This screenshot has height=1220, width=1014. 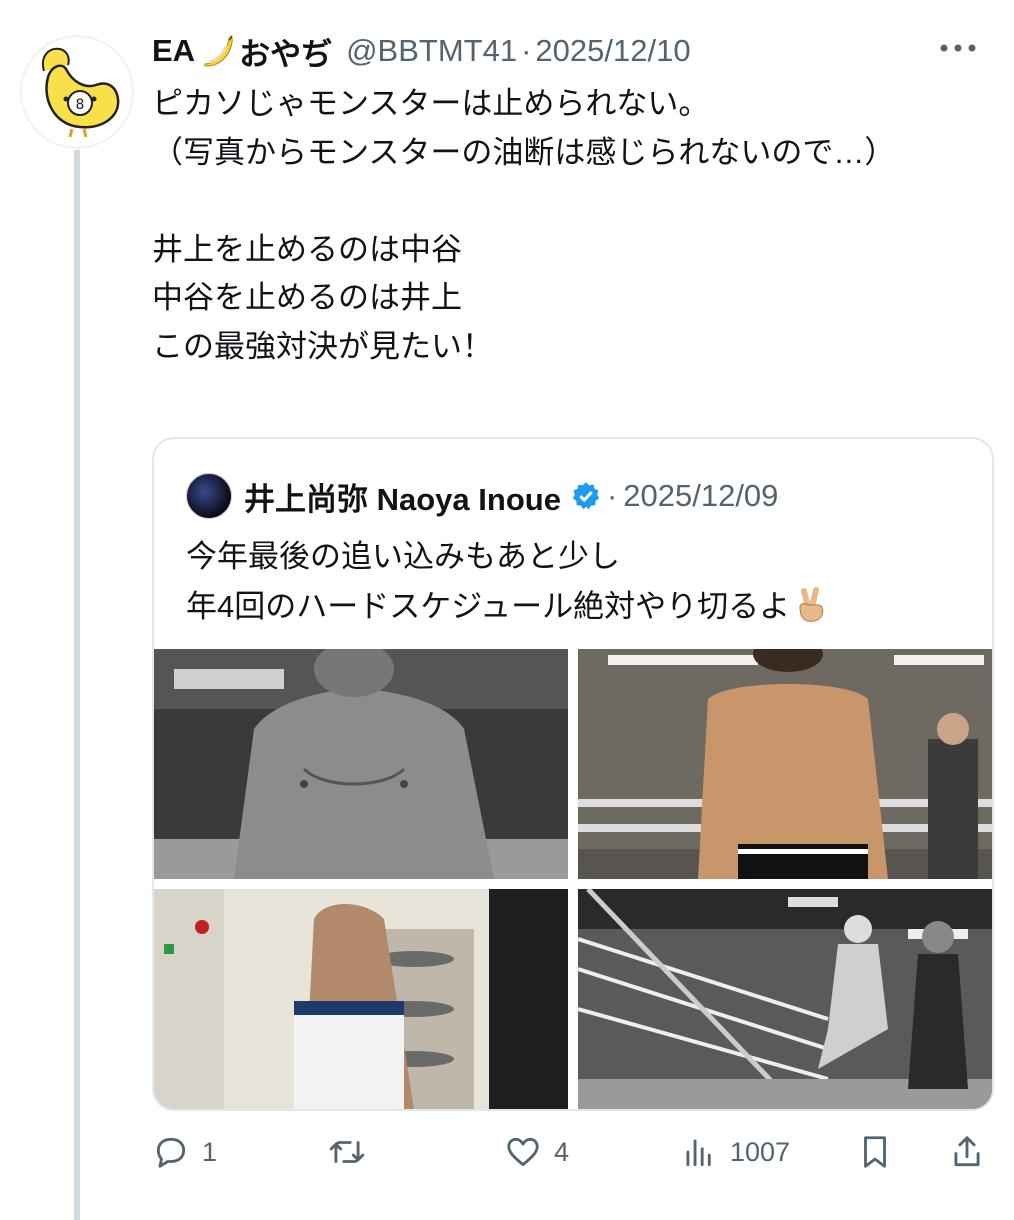 What do you see at coordinates (576, 582) in the screenshot?
I see `quote-text: 今年最後の追い込みもあと少し 年4回のハードスケジュール絶対やり切るよ` at bounding box center [576, 582].